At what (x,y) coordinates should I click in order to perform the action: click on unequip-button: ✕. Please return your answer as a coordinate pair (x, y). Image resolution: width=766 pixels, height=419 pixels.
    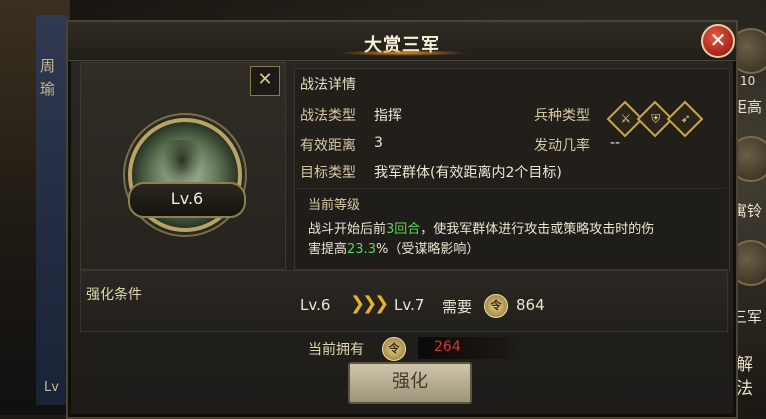
    Looking at the image, I should click on (265, 81).